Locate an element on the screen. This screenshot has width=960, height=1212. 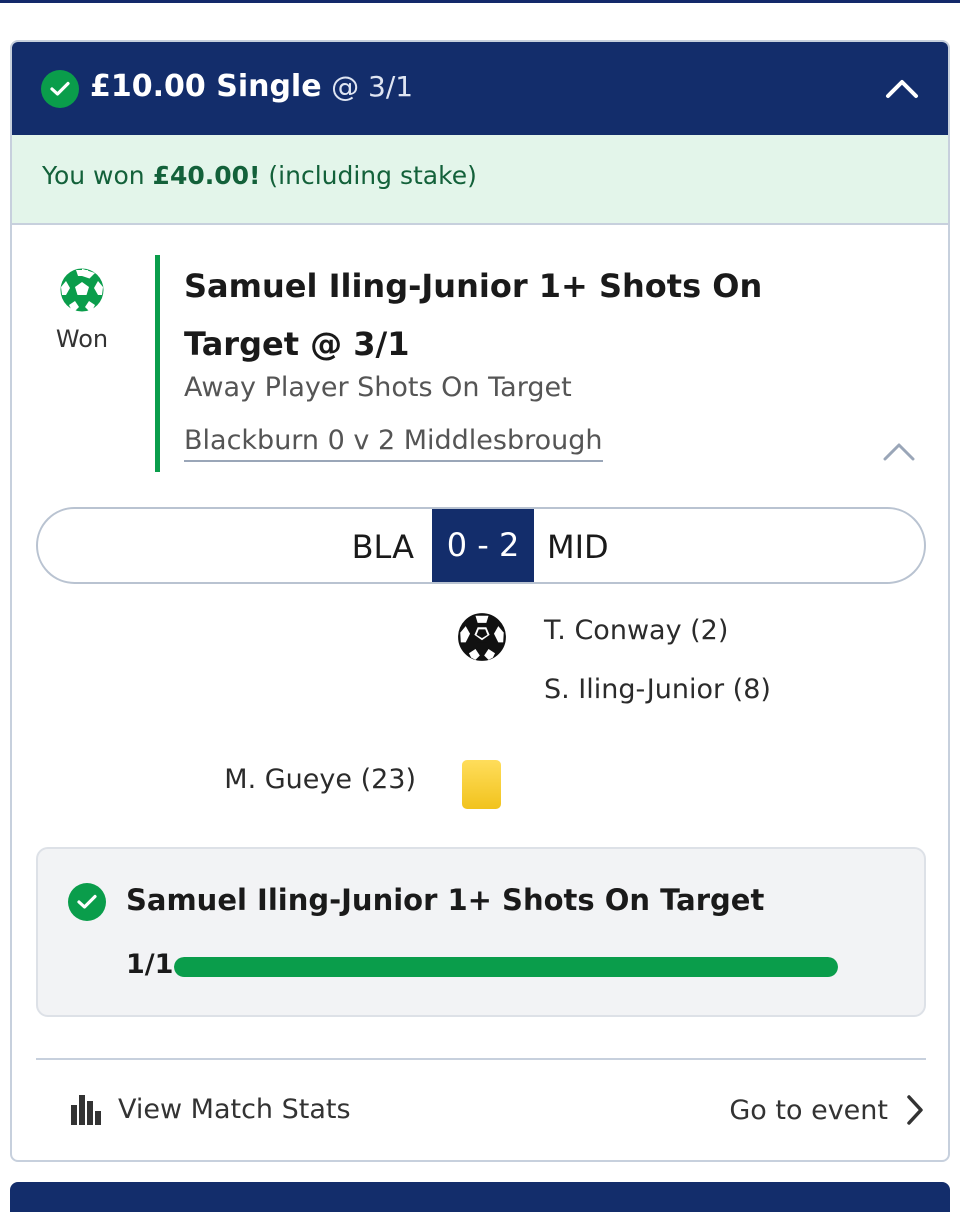
bet-odds: @ 3/1 is located at coordinates (372, 86).